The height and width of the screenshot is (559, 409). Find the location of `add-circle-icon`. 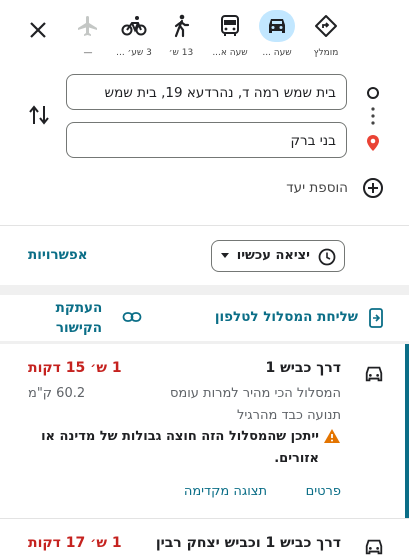

add-circle-icon is located at coordinates (373, 188).